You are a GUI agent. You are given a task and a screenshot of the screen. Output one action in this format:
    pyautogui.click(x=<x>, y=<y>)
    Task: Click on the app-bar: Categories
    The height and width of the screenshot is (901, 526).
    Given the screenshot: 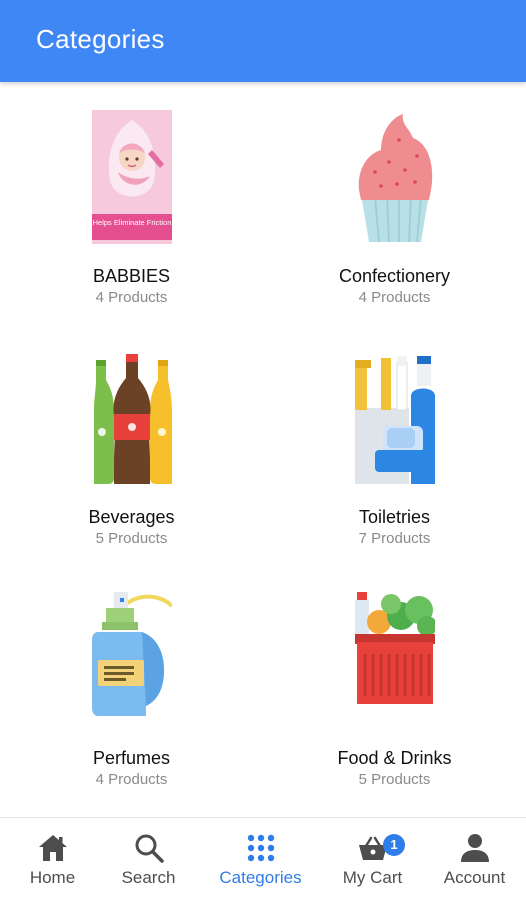 What is the action you would take?
    pyautogui.click(x=263, y=41)
    